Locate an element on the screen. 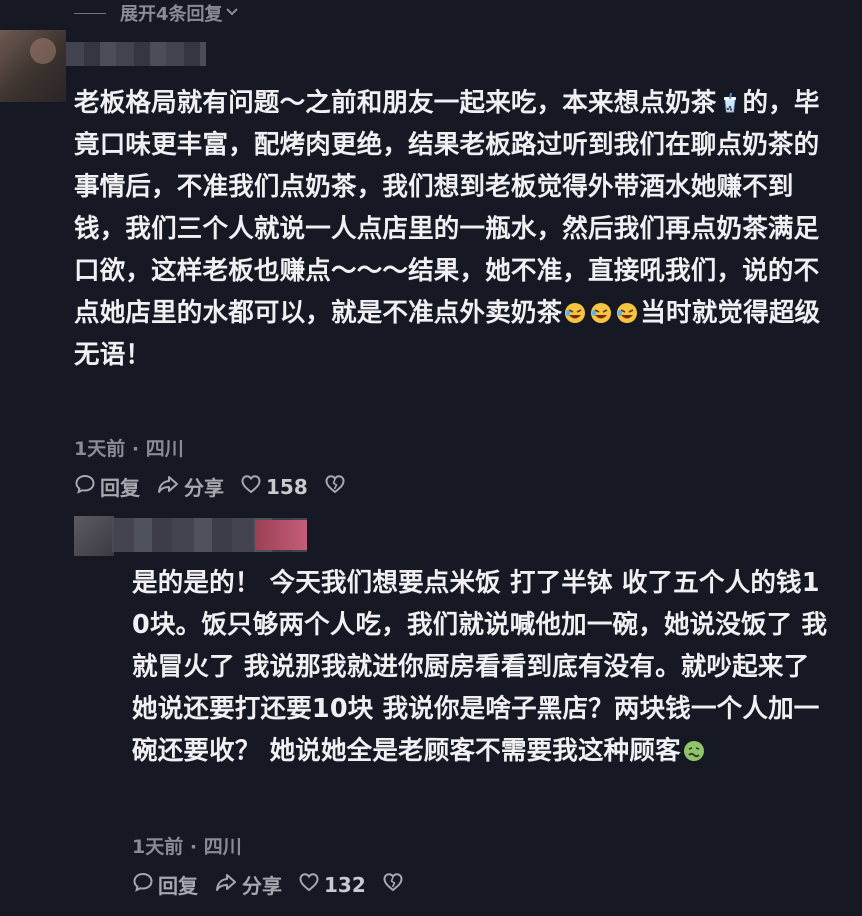  comment-actions: 回复 分享 158 is located at coordinates (220, 486).